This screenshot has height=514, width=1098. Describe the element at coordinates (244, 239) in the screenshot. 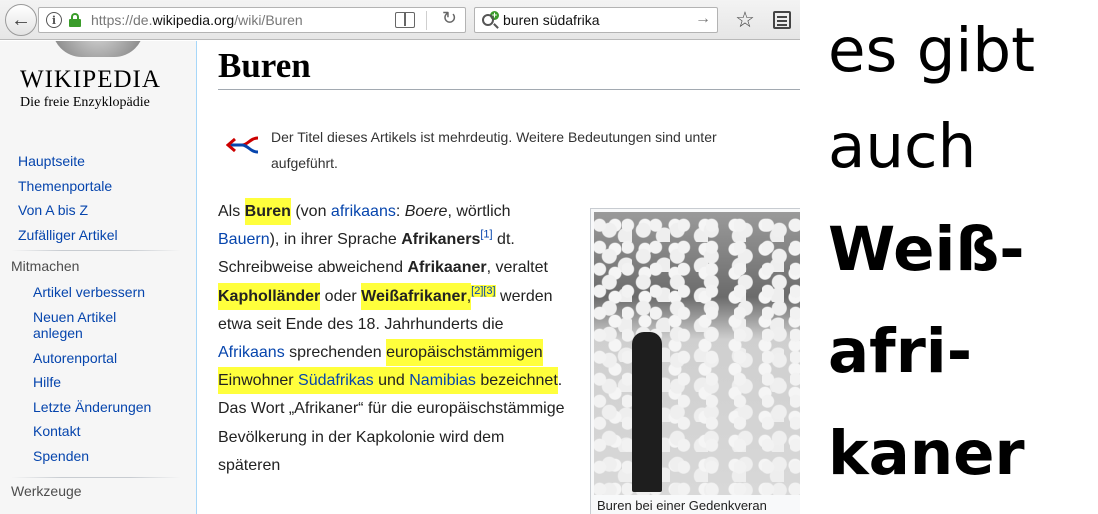

I see `link-bauern: Bauern` at that location.